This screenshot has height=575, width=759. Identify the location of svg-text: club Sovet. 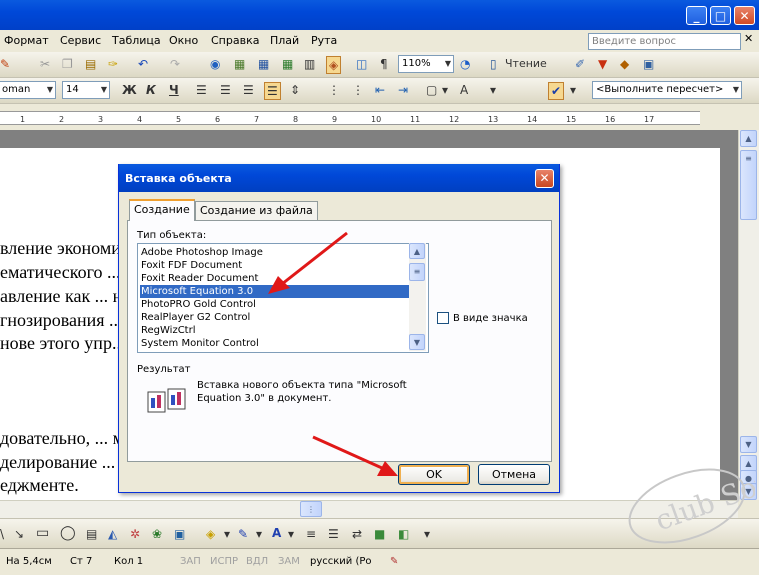
(703, 501).